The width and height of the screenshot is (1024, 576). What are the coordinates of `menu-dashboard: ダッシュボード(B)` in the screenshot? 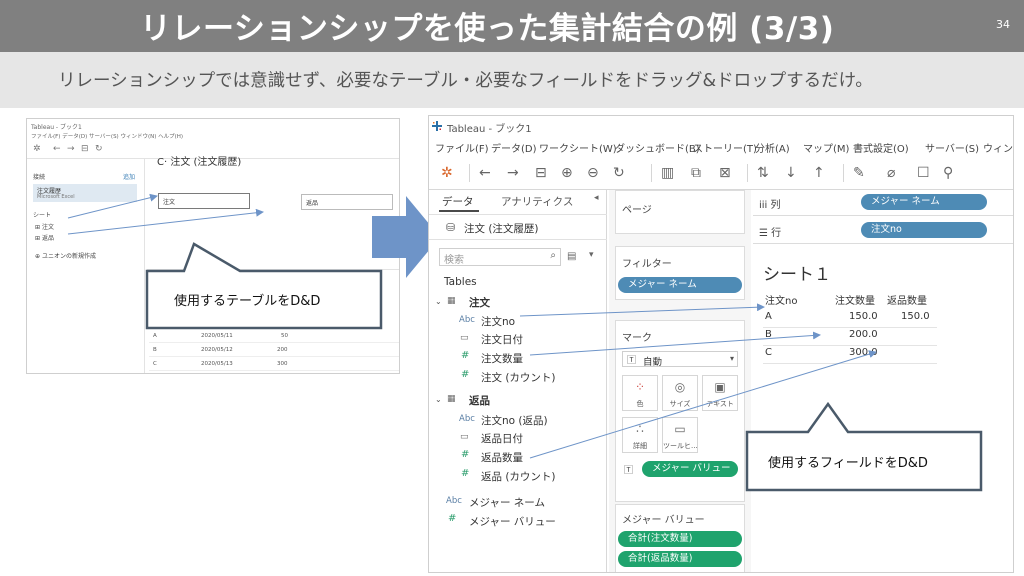 It's located at (657, 147).